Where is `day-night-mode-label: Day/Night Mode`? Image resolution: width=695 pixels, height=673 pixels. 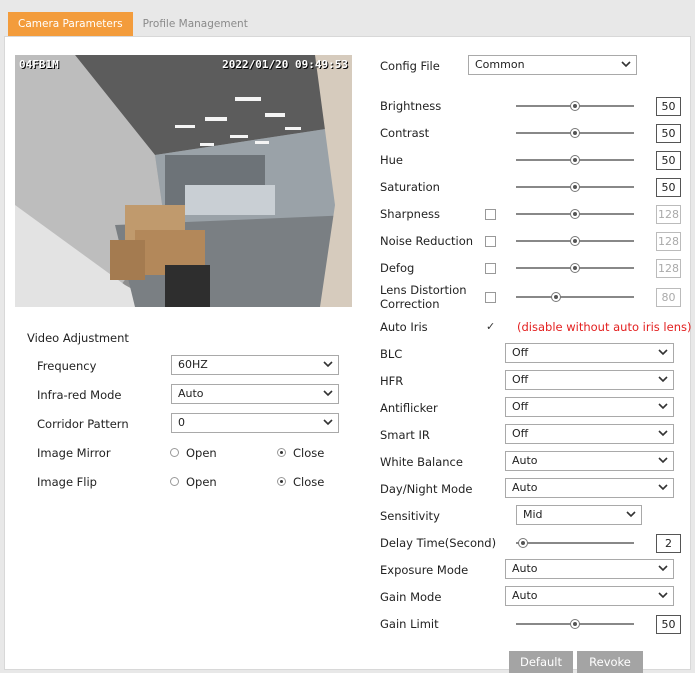 day-night-mode-label: Day/Night Mode is located at coordinates (426, 489).